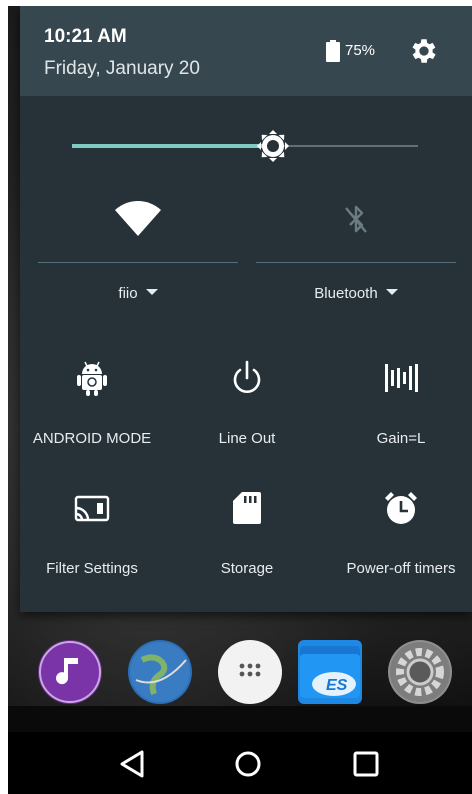 Image resolution: width=472 pixels, height=794 pixels. I want to click on gear-icon, so click(420, 672).